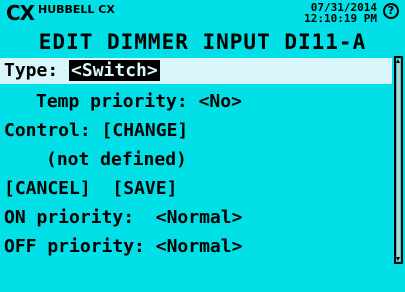 This screenshot has height=292, width=405. Describe the element at coordinates (96, 131) in the screenshot. I see `control-row: Control: [CHANGE]` at that location.